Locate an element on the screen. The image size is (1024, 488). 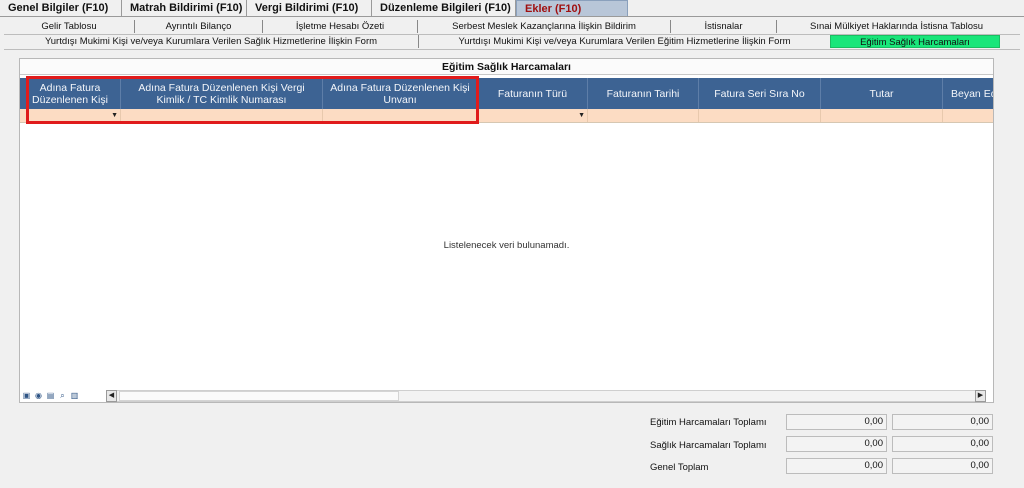
column-header-fatura-tarihi: Faturanın Tarihi is located at coordinates (643, 93).